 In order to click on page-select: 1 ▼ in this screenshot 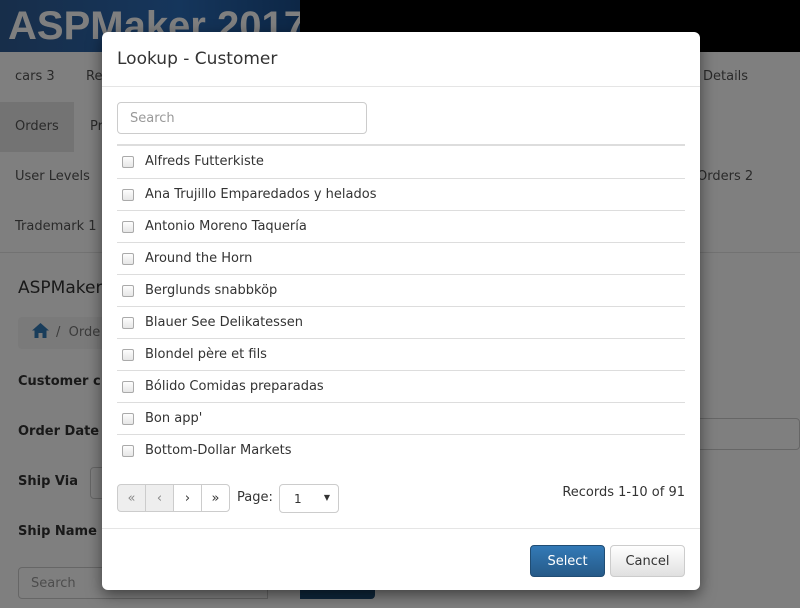, I will do `click(309, 498)`.